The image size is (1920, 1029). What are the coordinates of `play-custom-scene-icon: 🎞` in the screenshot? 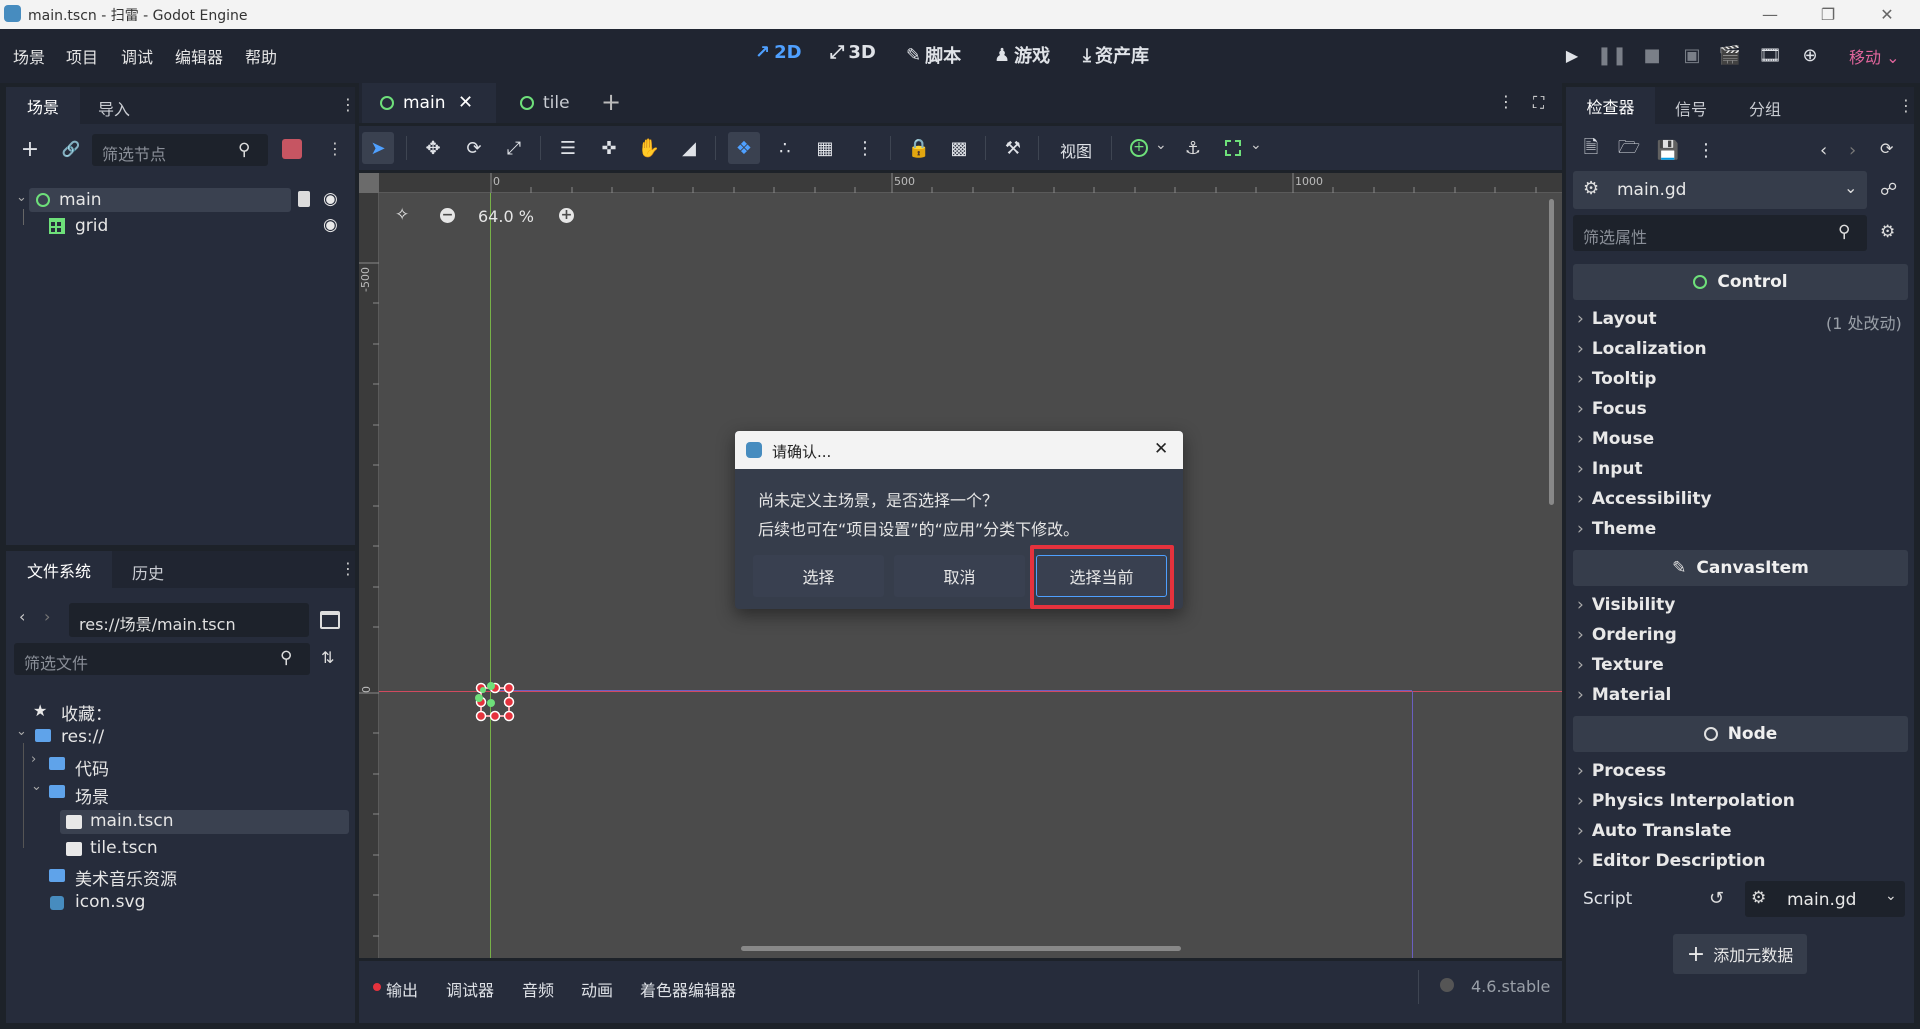 It's located at (1770, 55).